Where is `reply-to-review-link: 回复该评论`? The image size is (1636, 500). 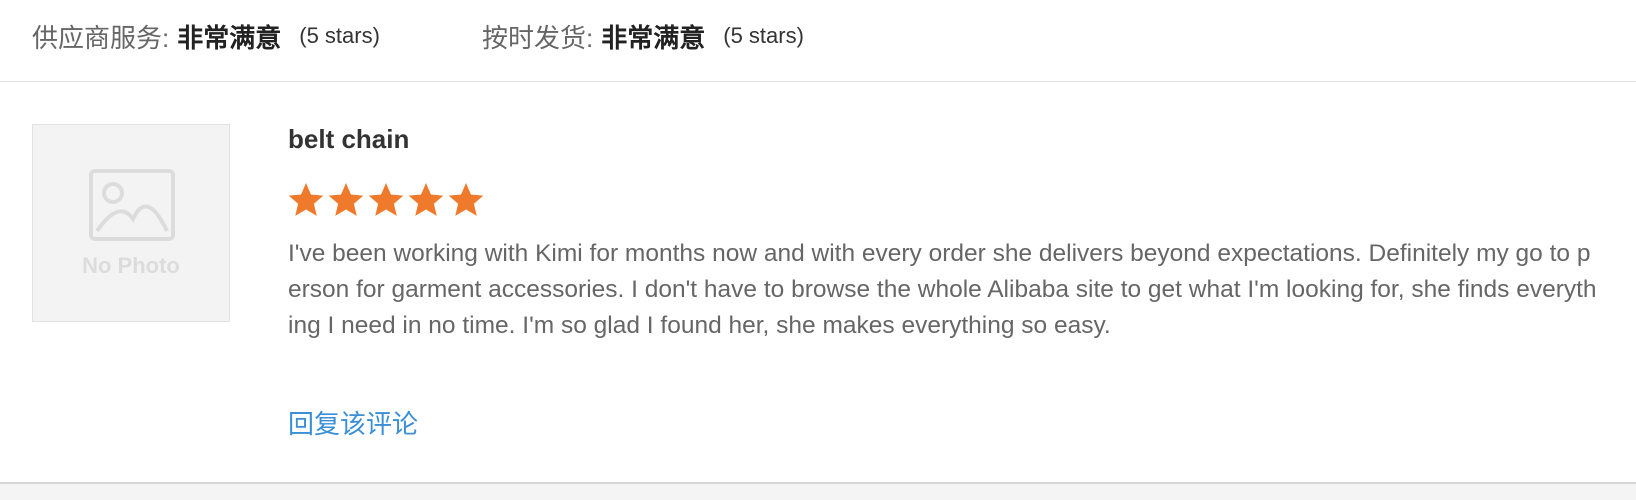 reply-to-review-link: 回复该评论 is located at coordinates (353, 422).